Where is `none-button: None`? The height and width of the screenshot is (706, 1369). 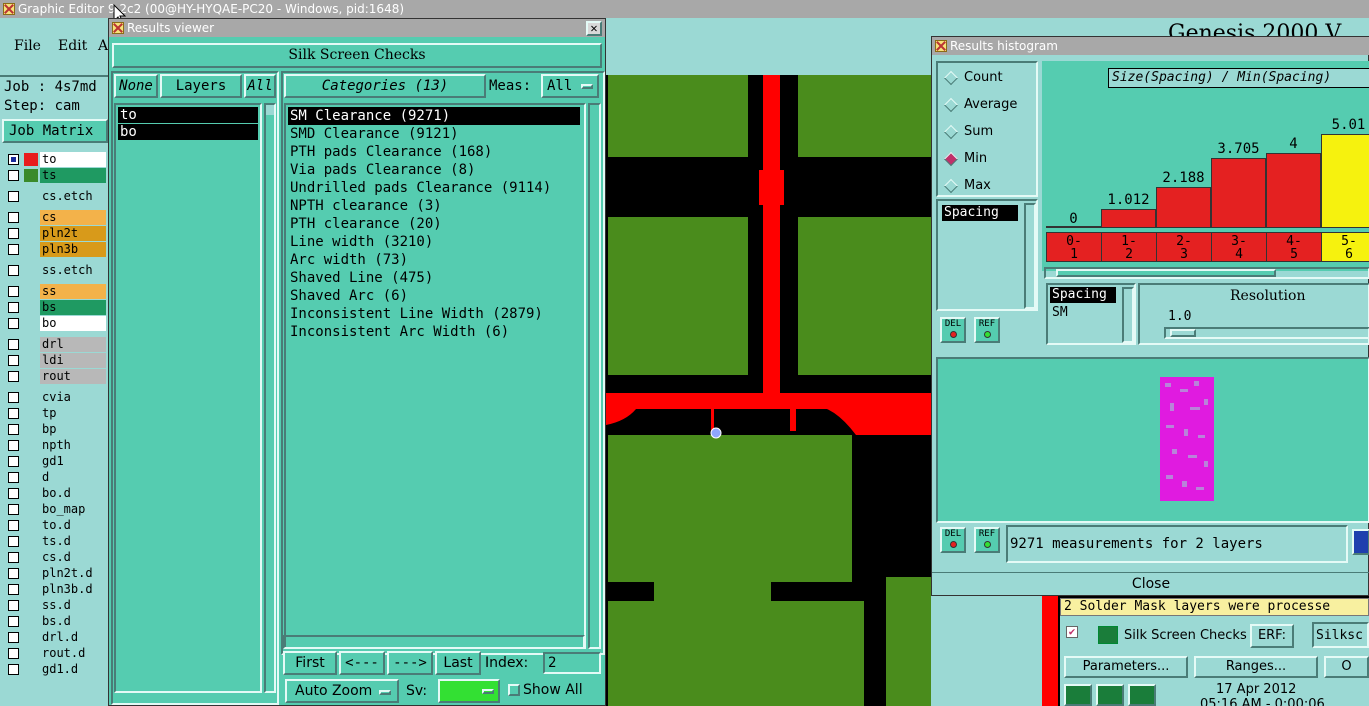
none-button: None is located at coordinates (136, 86).